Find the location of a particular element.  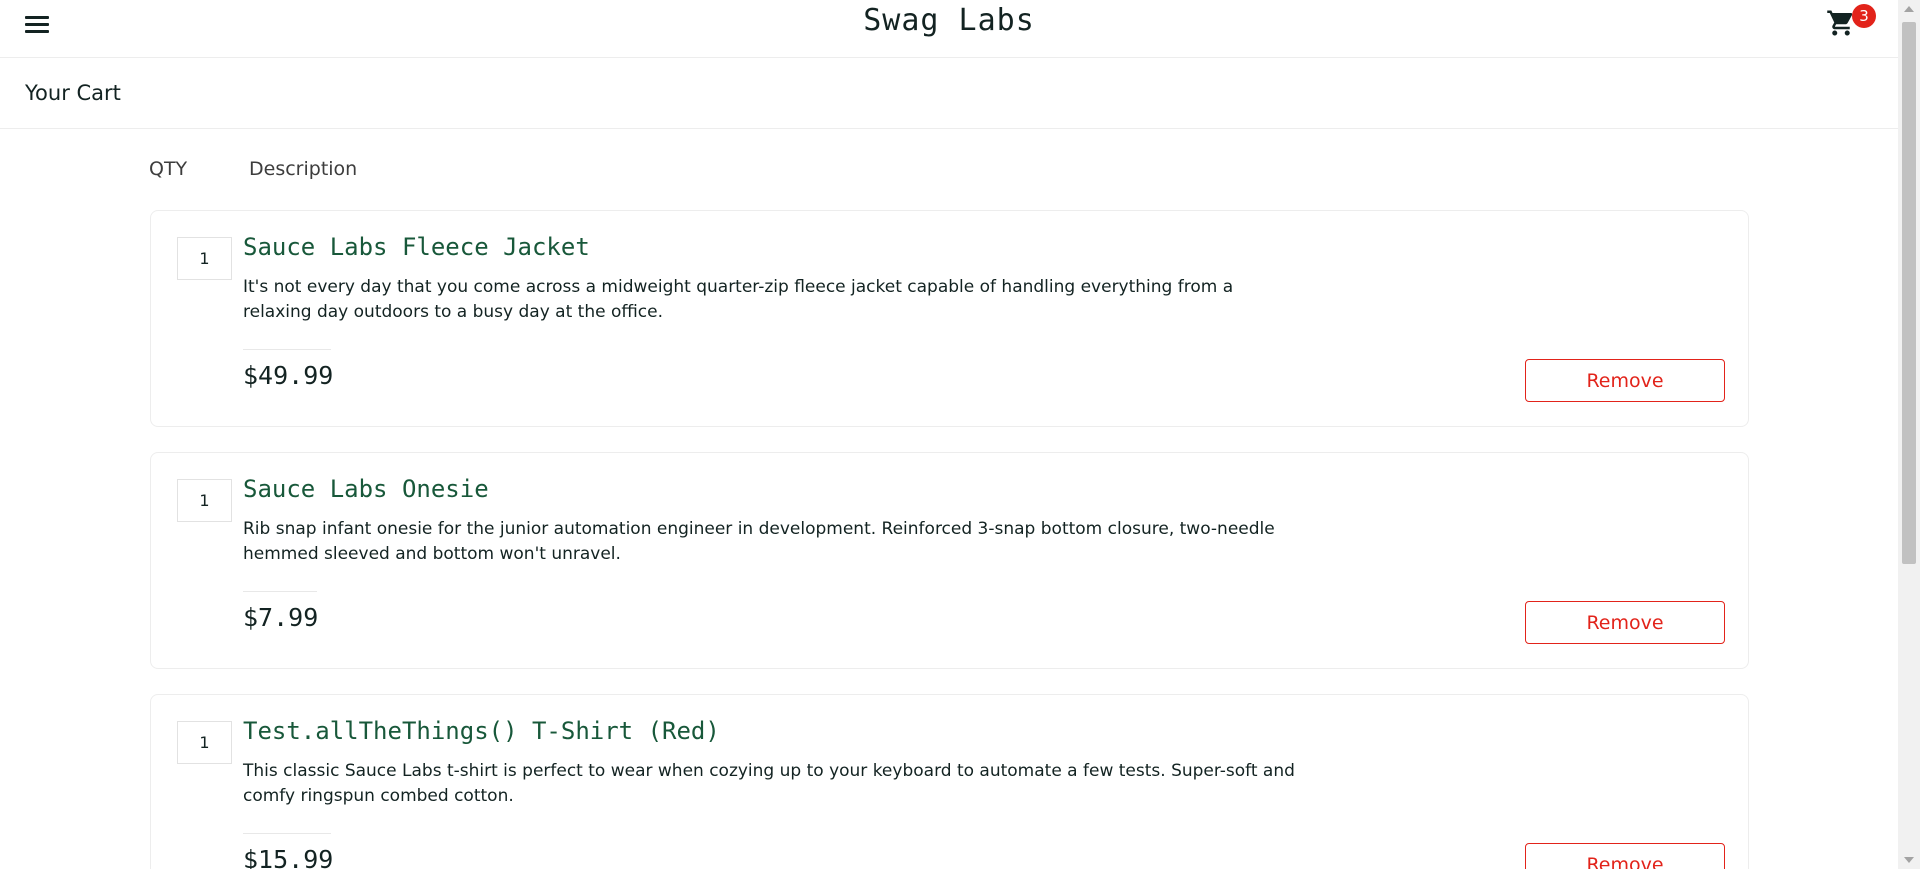

description-column-label: Description is located at coordinates (303, 169).